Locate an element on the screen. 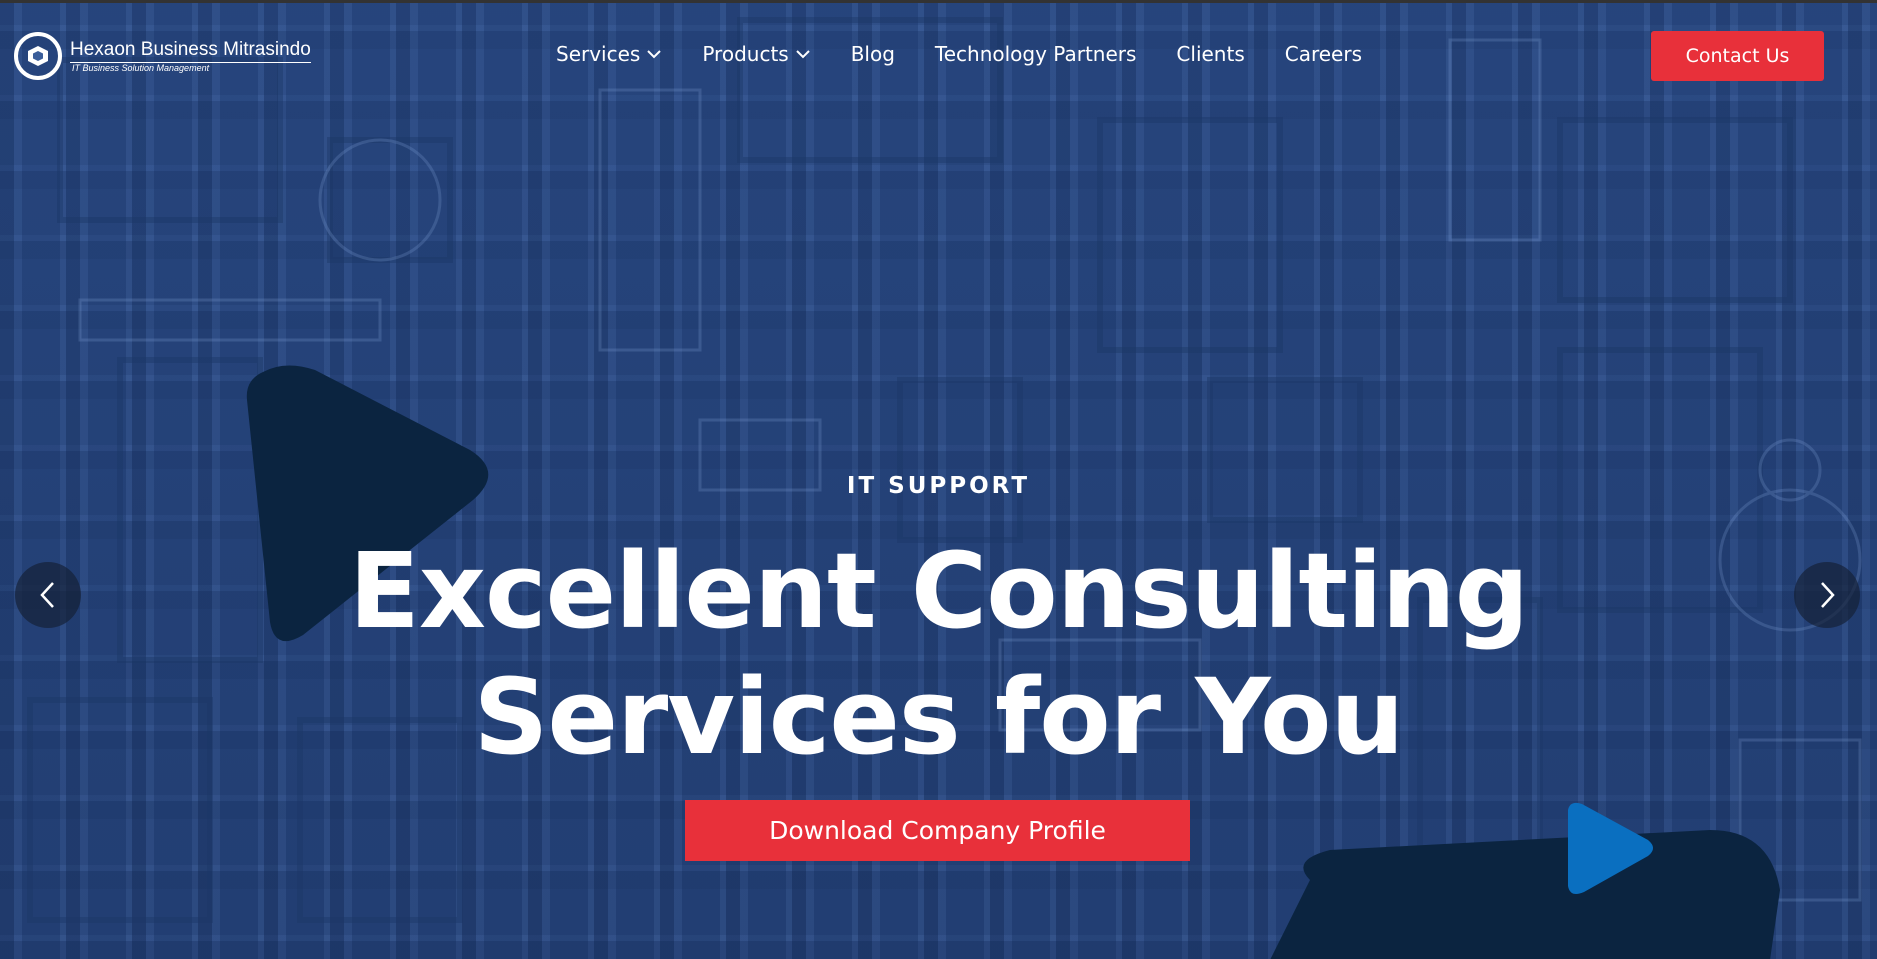  decorative-bottom-shape is located at coordinates (1525, 894).